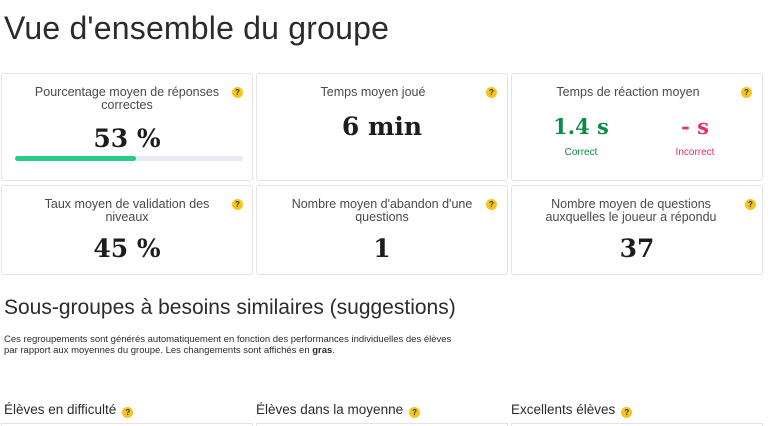  I want to click on description-end: ., so click(333, 350).